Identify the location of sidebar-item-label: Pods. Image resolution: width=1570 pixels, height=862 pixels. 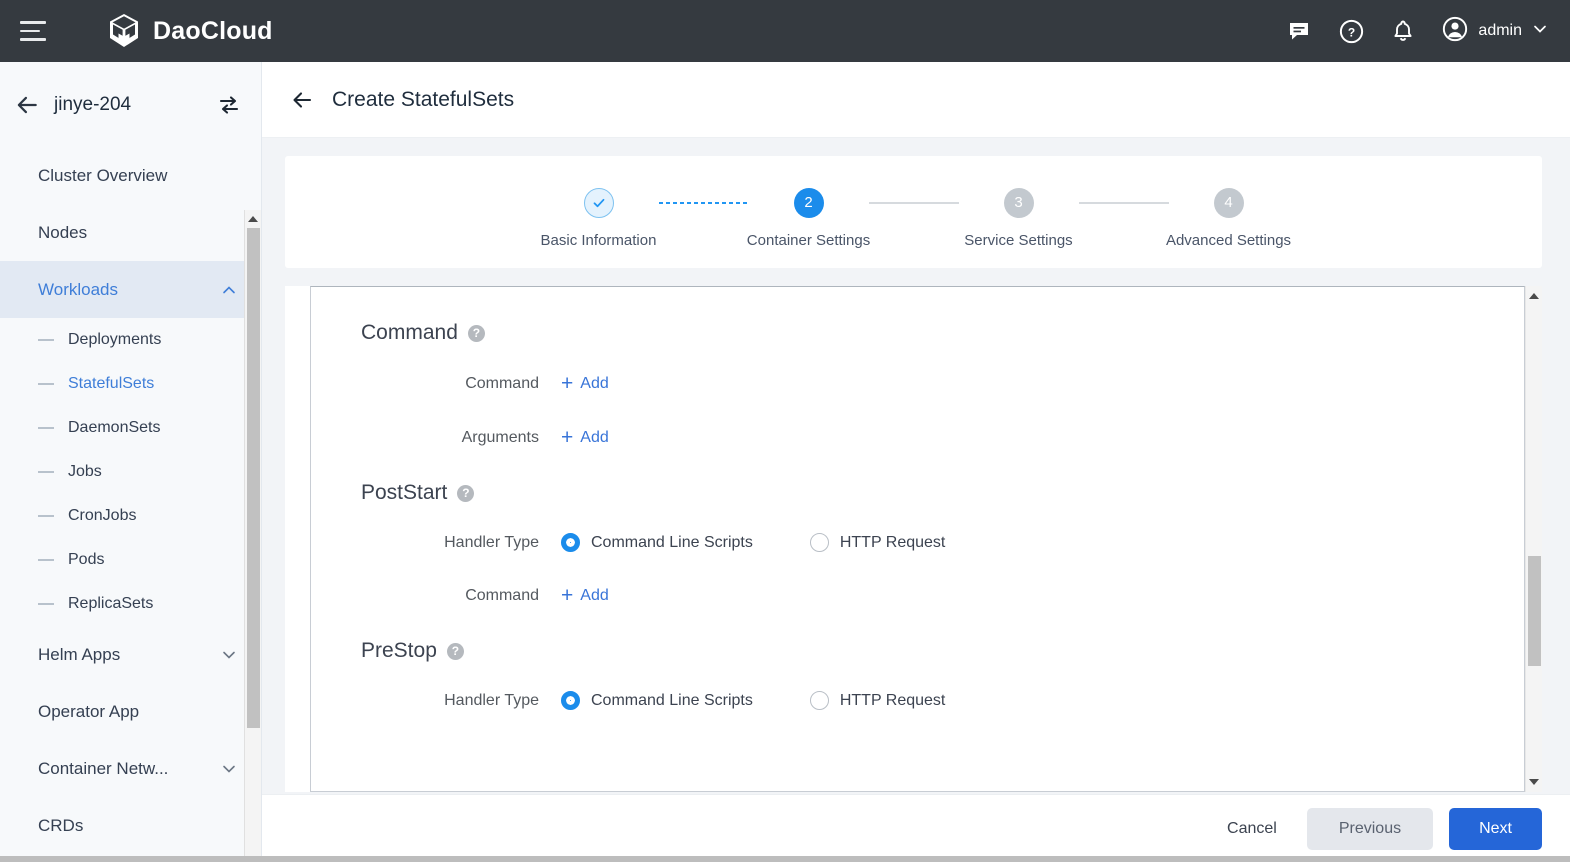
(86, 559).